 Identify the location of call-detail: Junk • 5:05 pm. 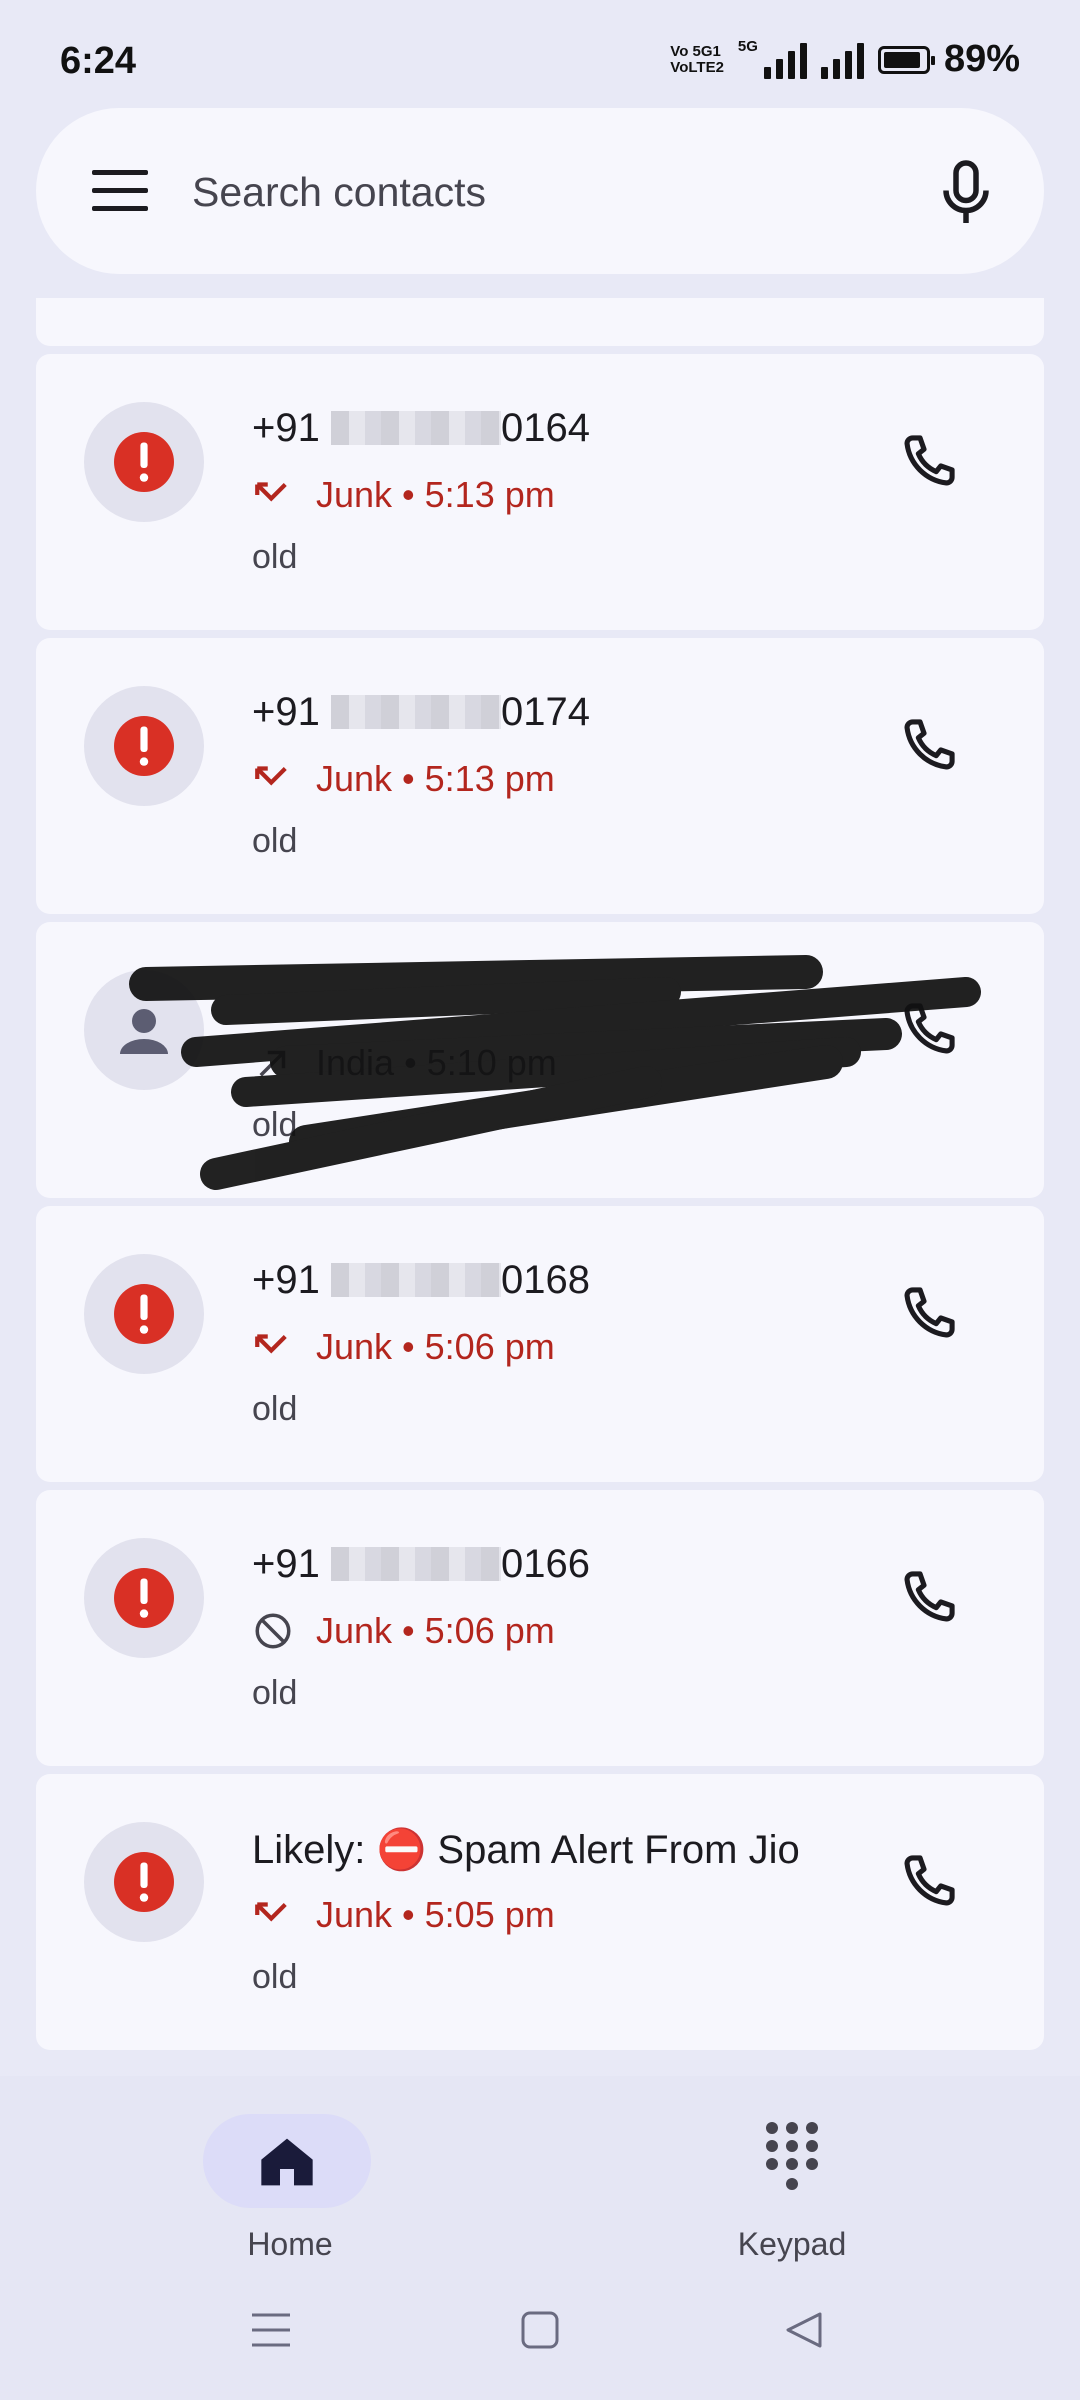
(403, 1915).